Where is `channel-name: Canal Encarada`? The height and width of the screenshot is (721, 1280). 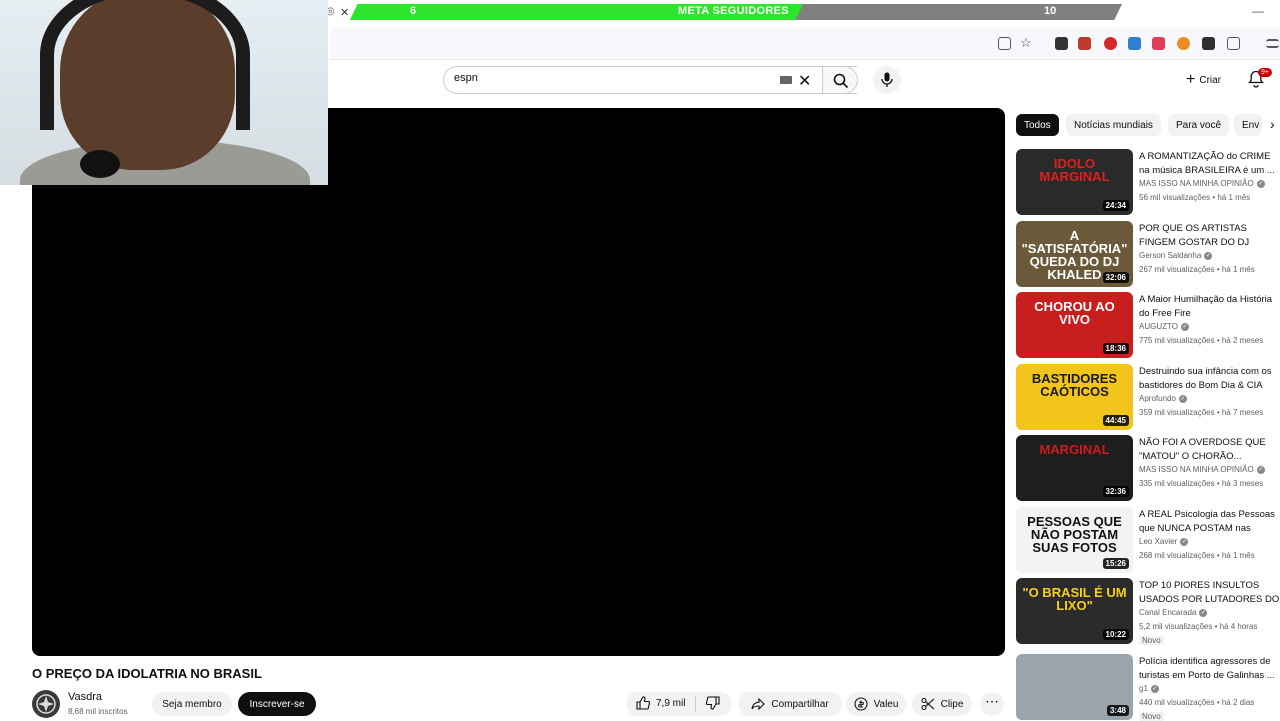
channel-name: Canal Encarada is located at coordinates (1168, 612).